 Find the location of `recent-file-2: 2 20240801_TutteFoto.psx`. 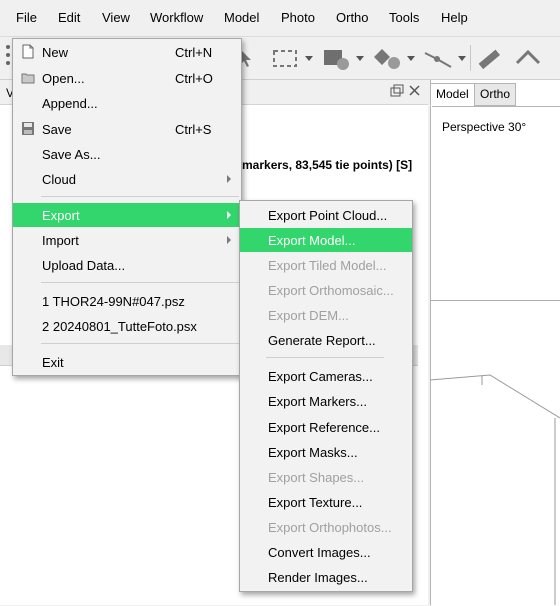

recent-file-2: 2 20240801_TutteFoto.psx is located at coordinates (127, 326).